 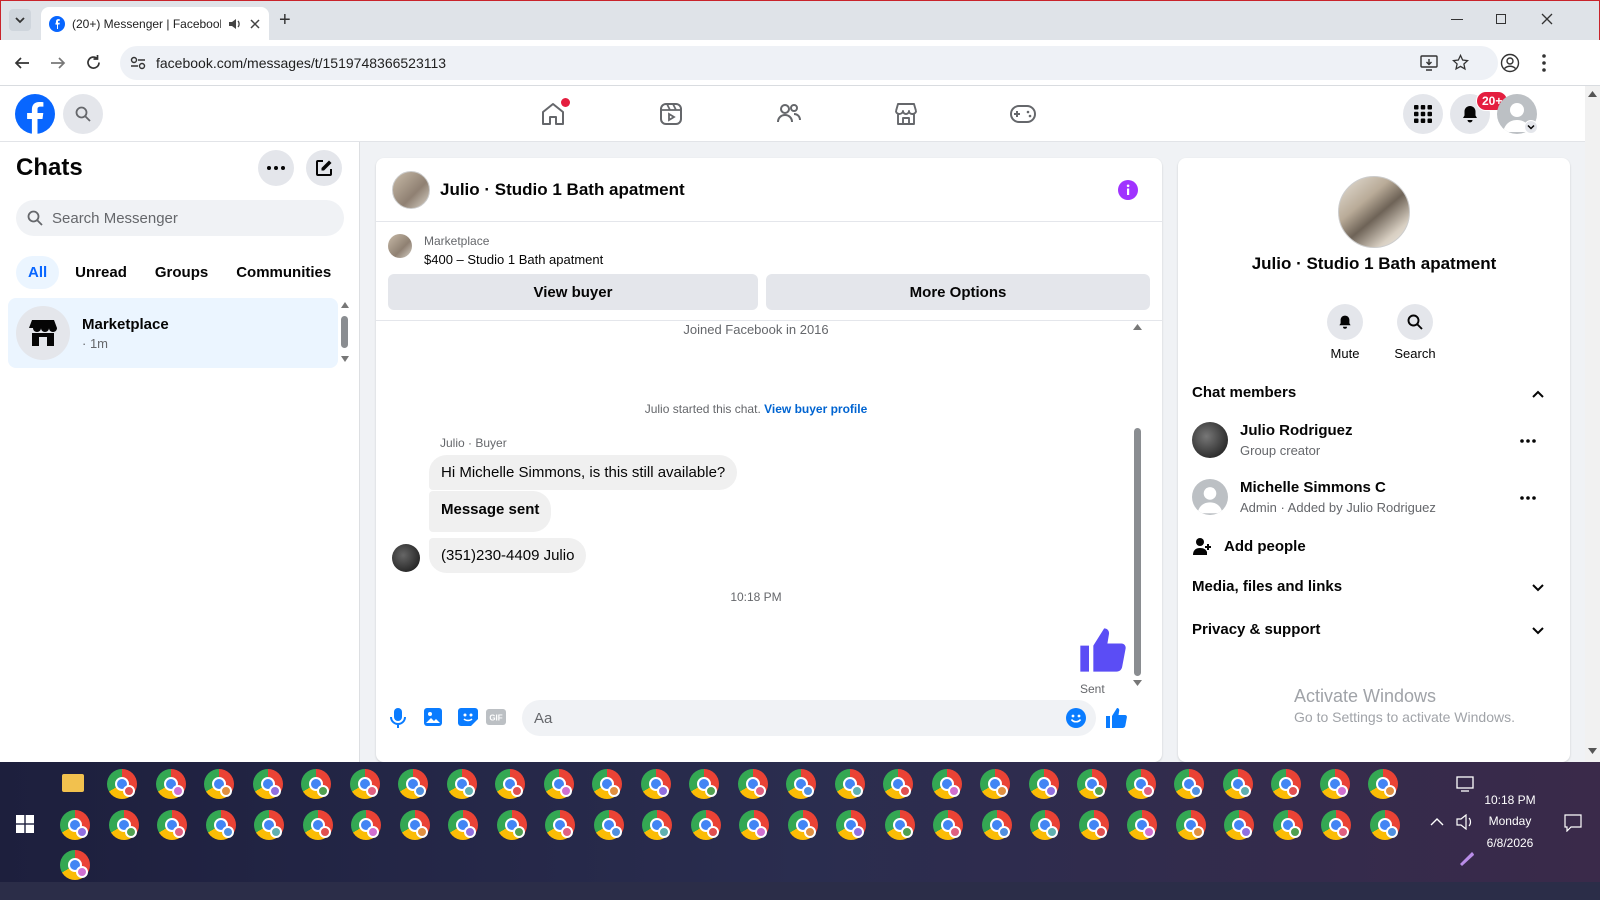 I want to click on file-explorer-icon, so click(x=73, y=783).